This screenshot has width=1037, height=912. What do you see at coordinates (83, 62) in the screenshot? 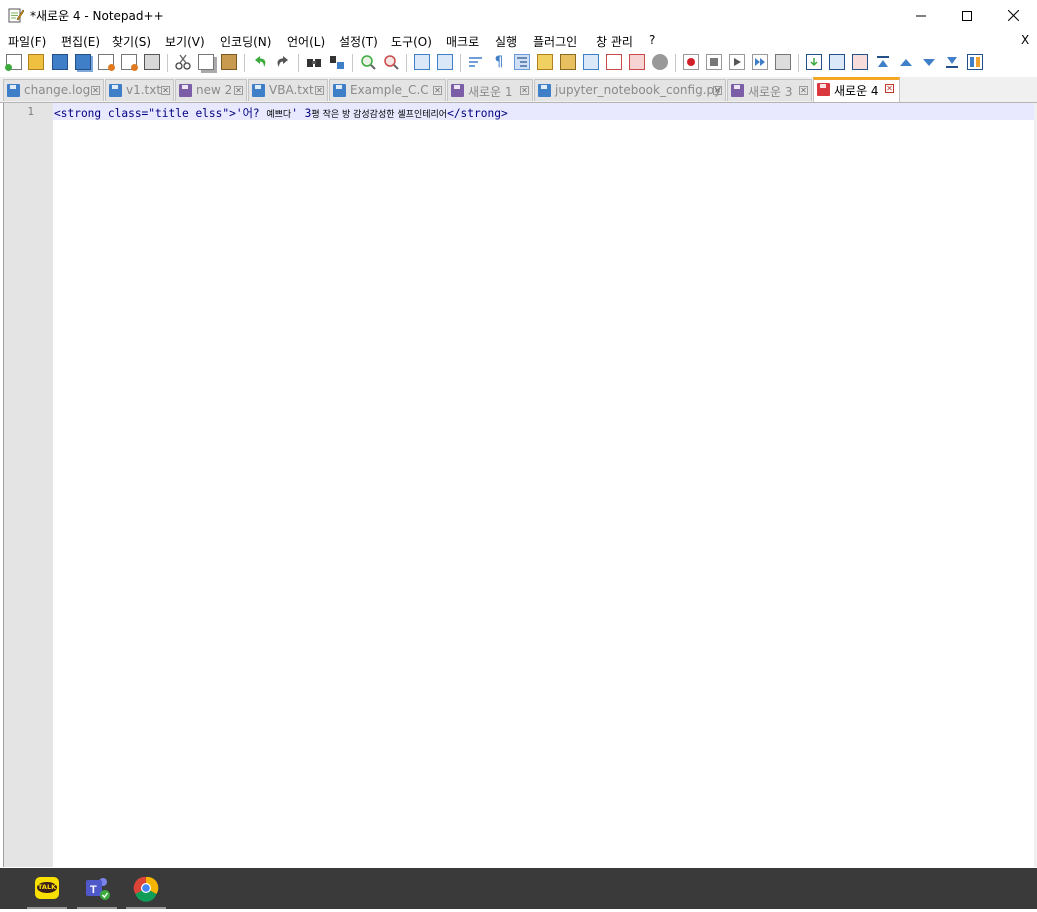
I see `save-all-icon` at bounding box center [83, 62].